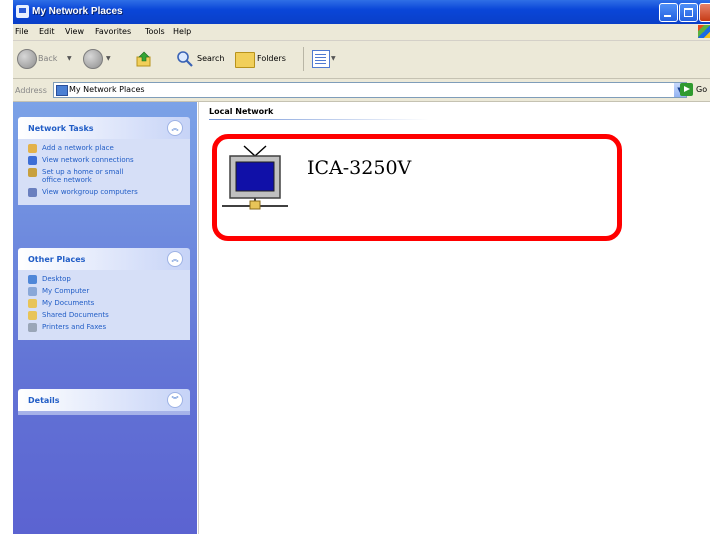 The height and width of the screenshot is (534, 710). What do you see at coordinates (75, 315) in the screenshot?
I see `place-label: Shared Documents` at bounding box center [75, 315].